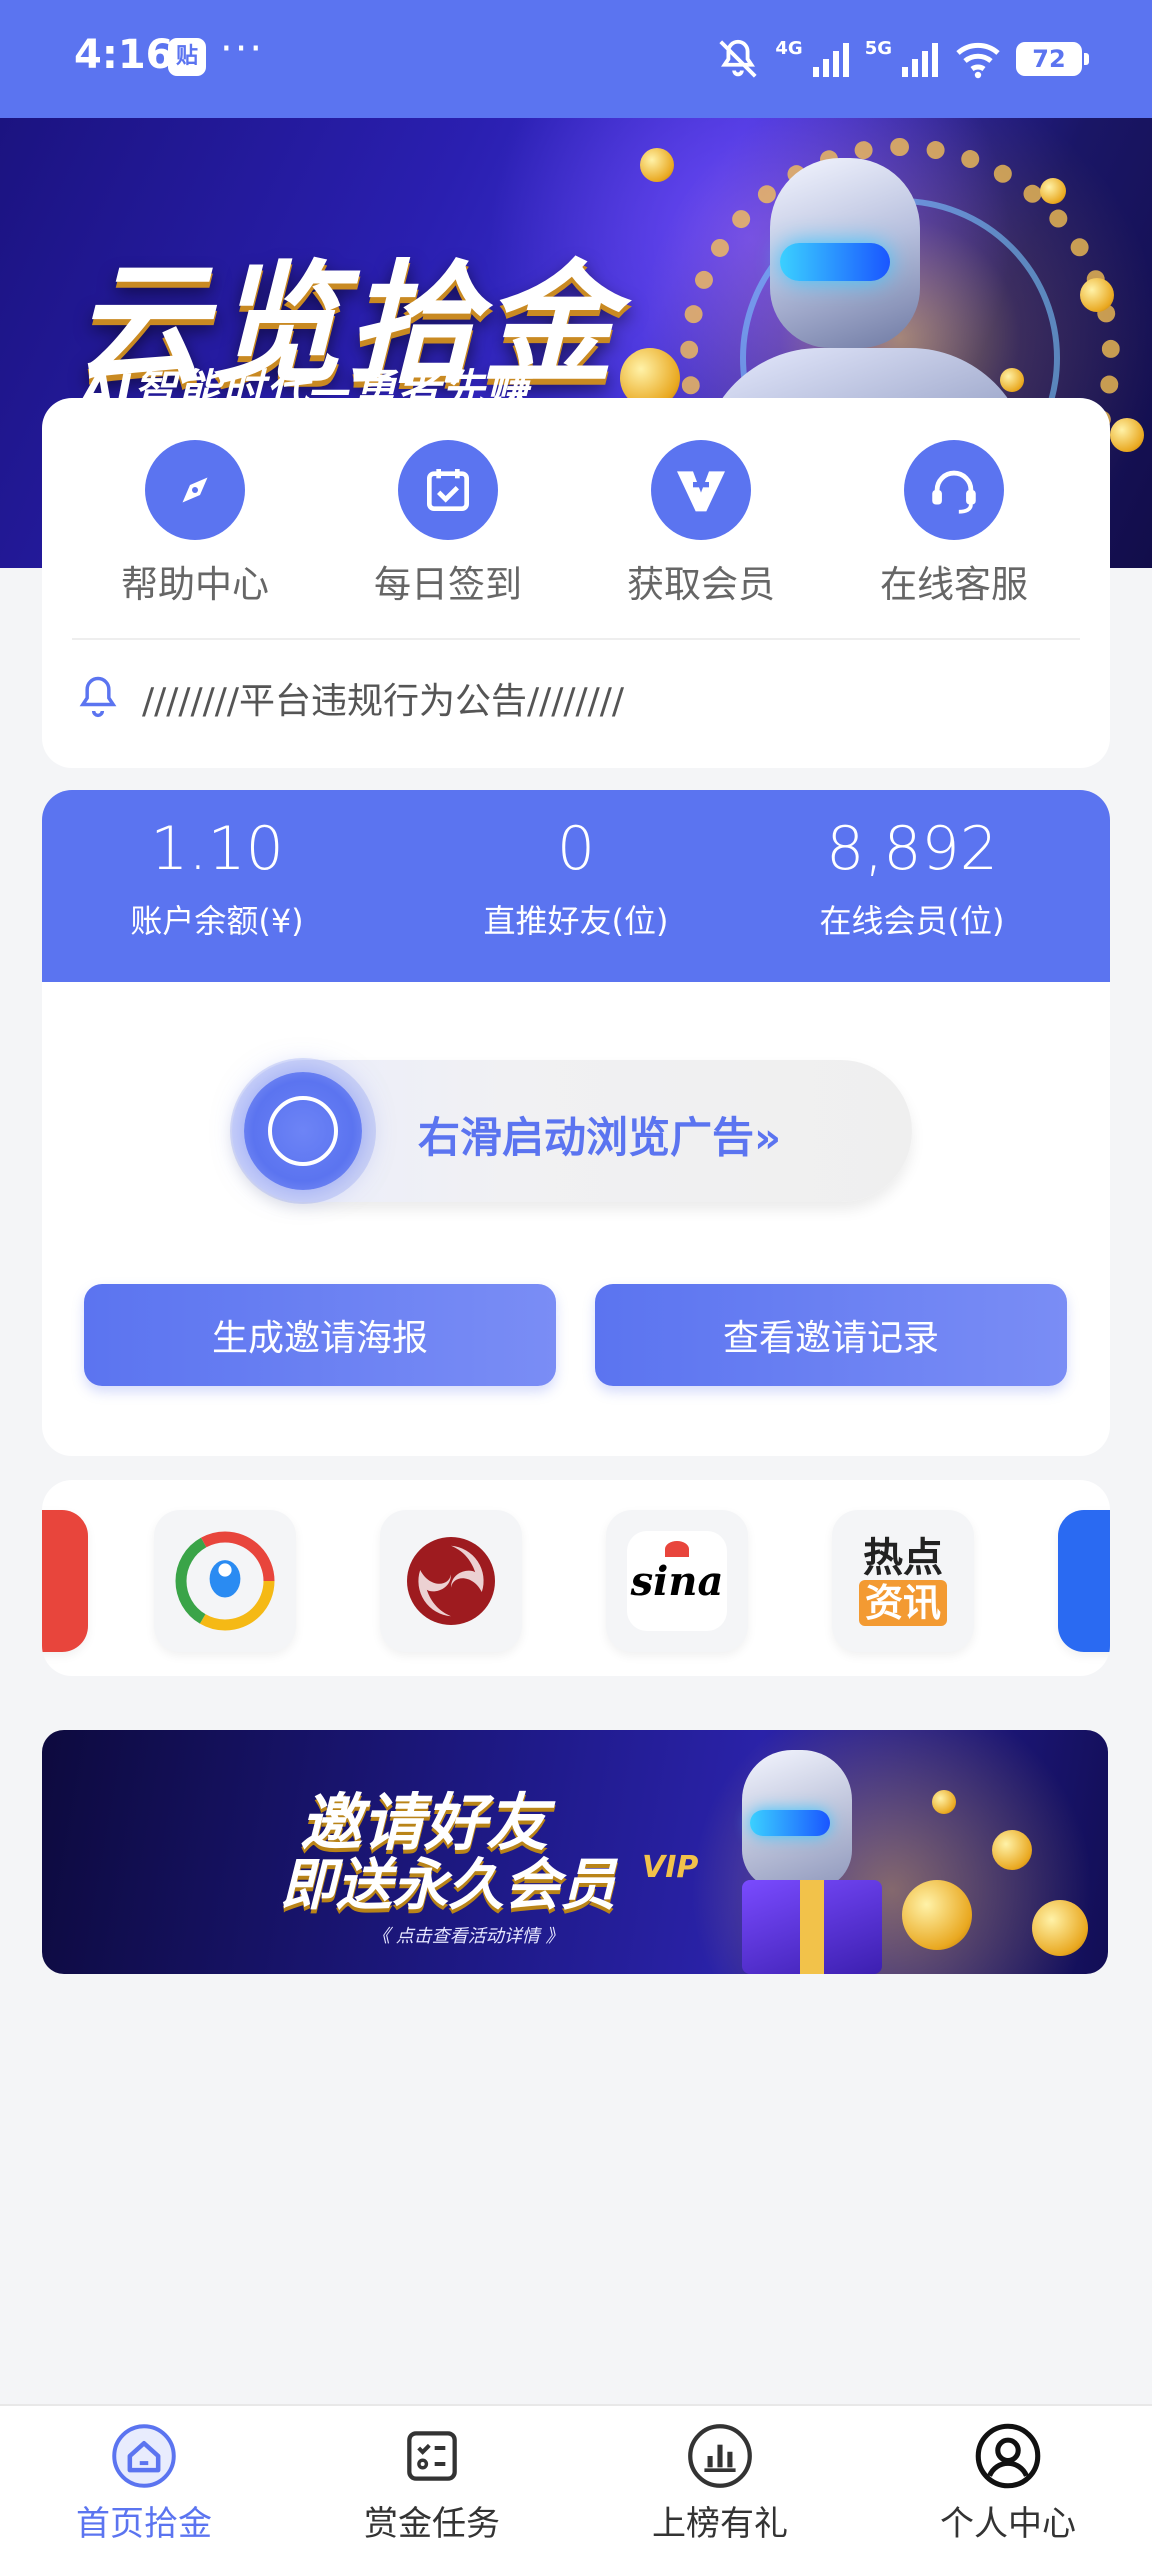  I want to click on nav-leaderboard: 上榜有礼, so click(720, 2482).